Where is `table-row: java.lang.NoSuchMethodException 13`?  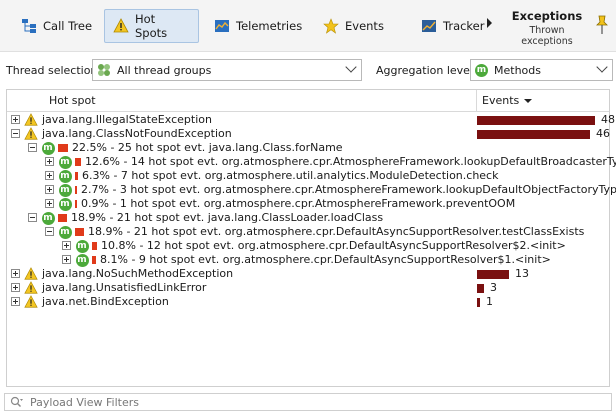
table-row: java.lang.NoSuchMethodException 13 is located at coordinates (308, 274).